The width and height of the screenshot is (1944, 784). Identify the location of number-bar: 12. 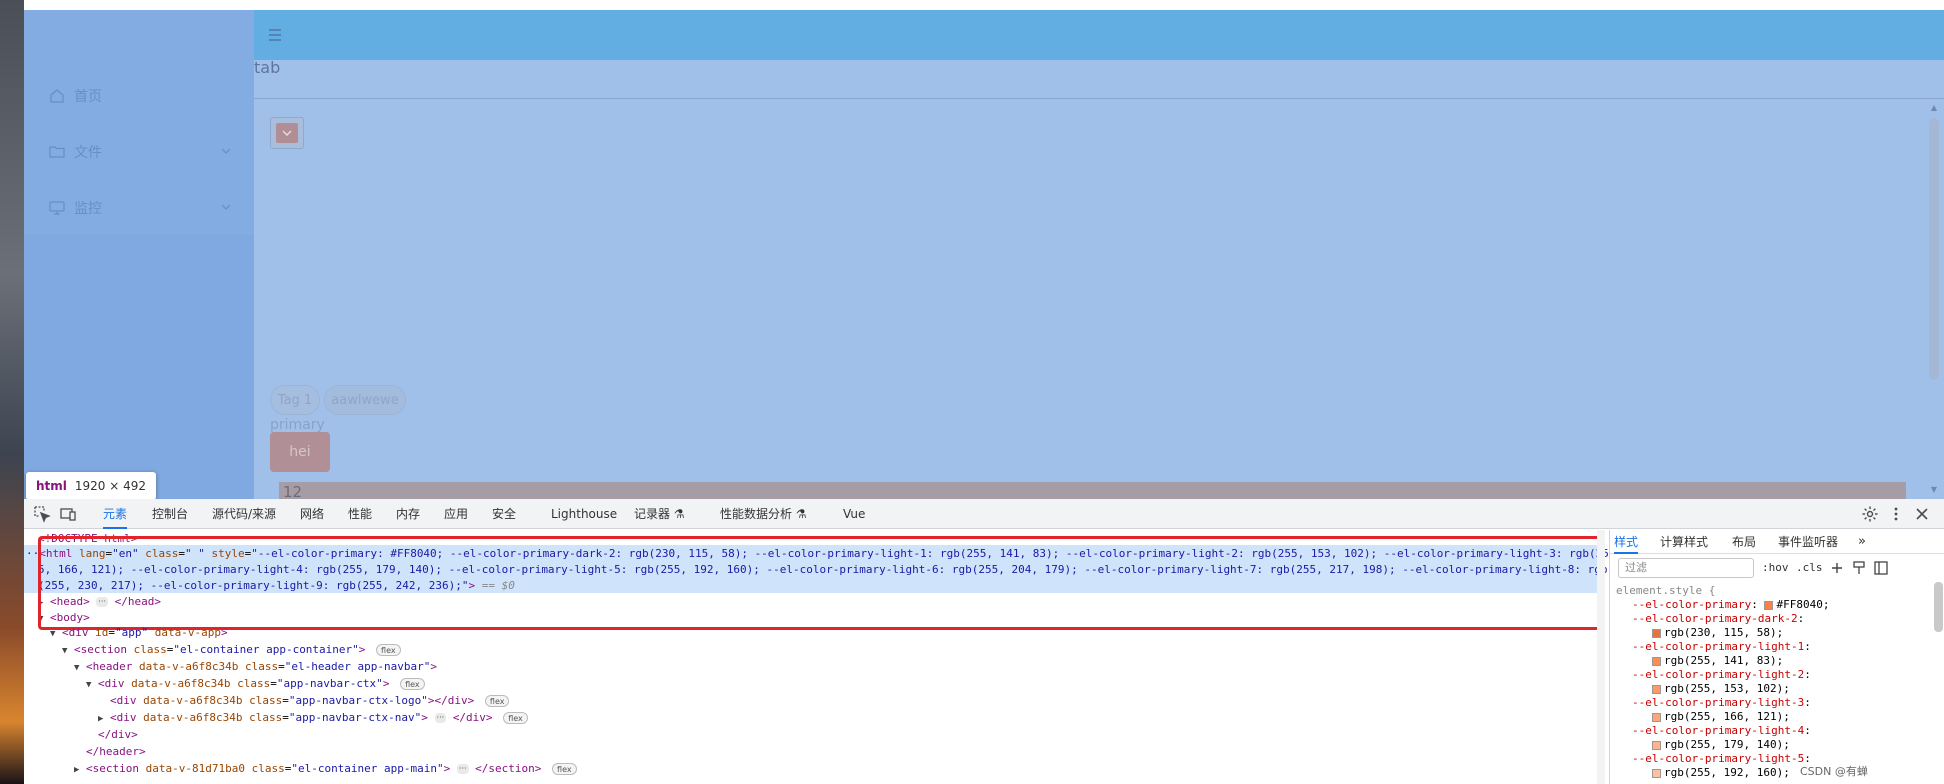
(1092, 490).